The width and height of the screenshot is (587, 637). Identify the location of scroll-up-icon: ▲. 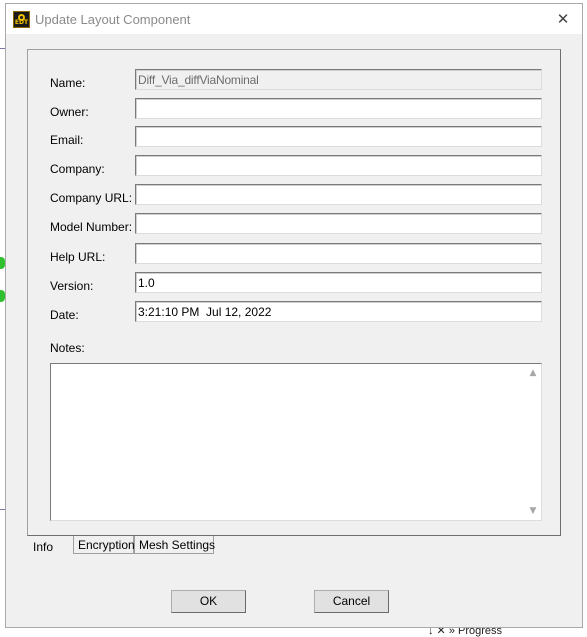
(533, 373).